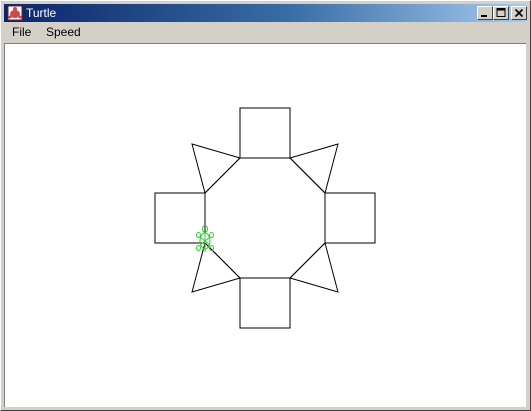 The image size is (531, 411). Describe the element at coordinates (216, 168) in the screenshot. I see `triangle-top-left` at that location.